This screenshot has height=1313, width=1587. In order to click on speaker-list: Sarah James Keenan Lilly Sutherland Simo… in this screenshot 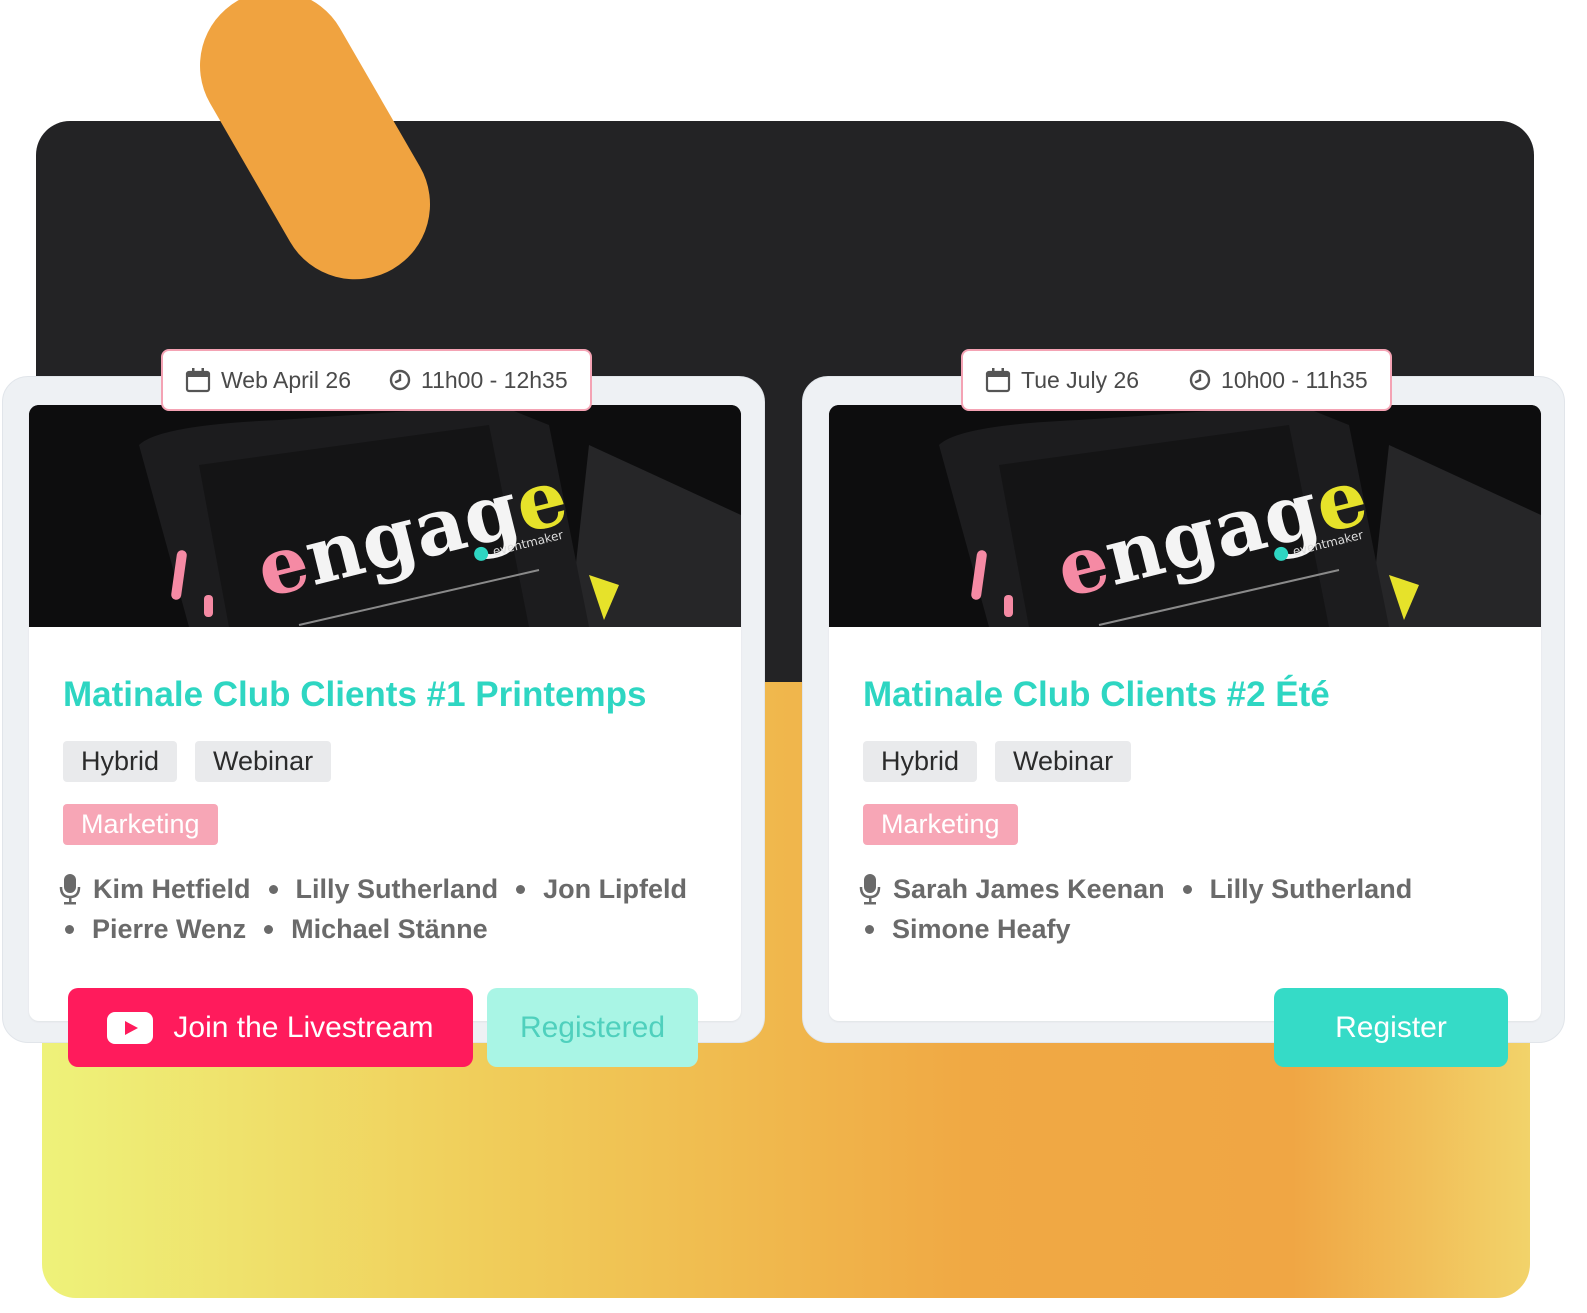, I will do `click(1189, 909)`.